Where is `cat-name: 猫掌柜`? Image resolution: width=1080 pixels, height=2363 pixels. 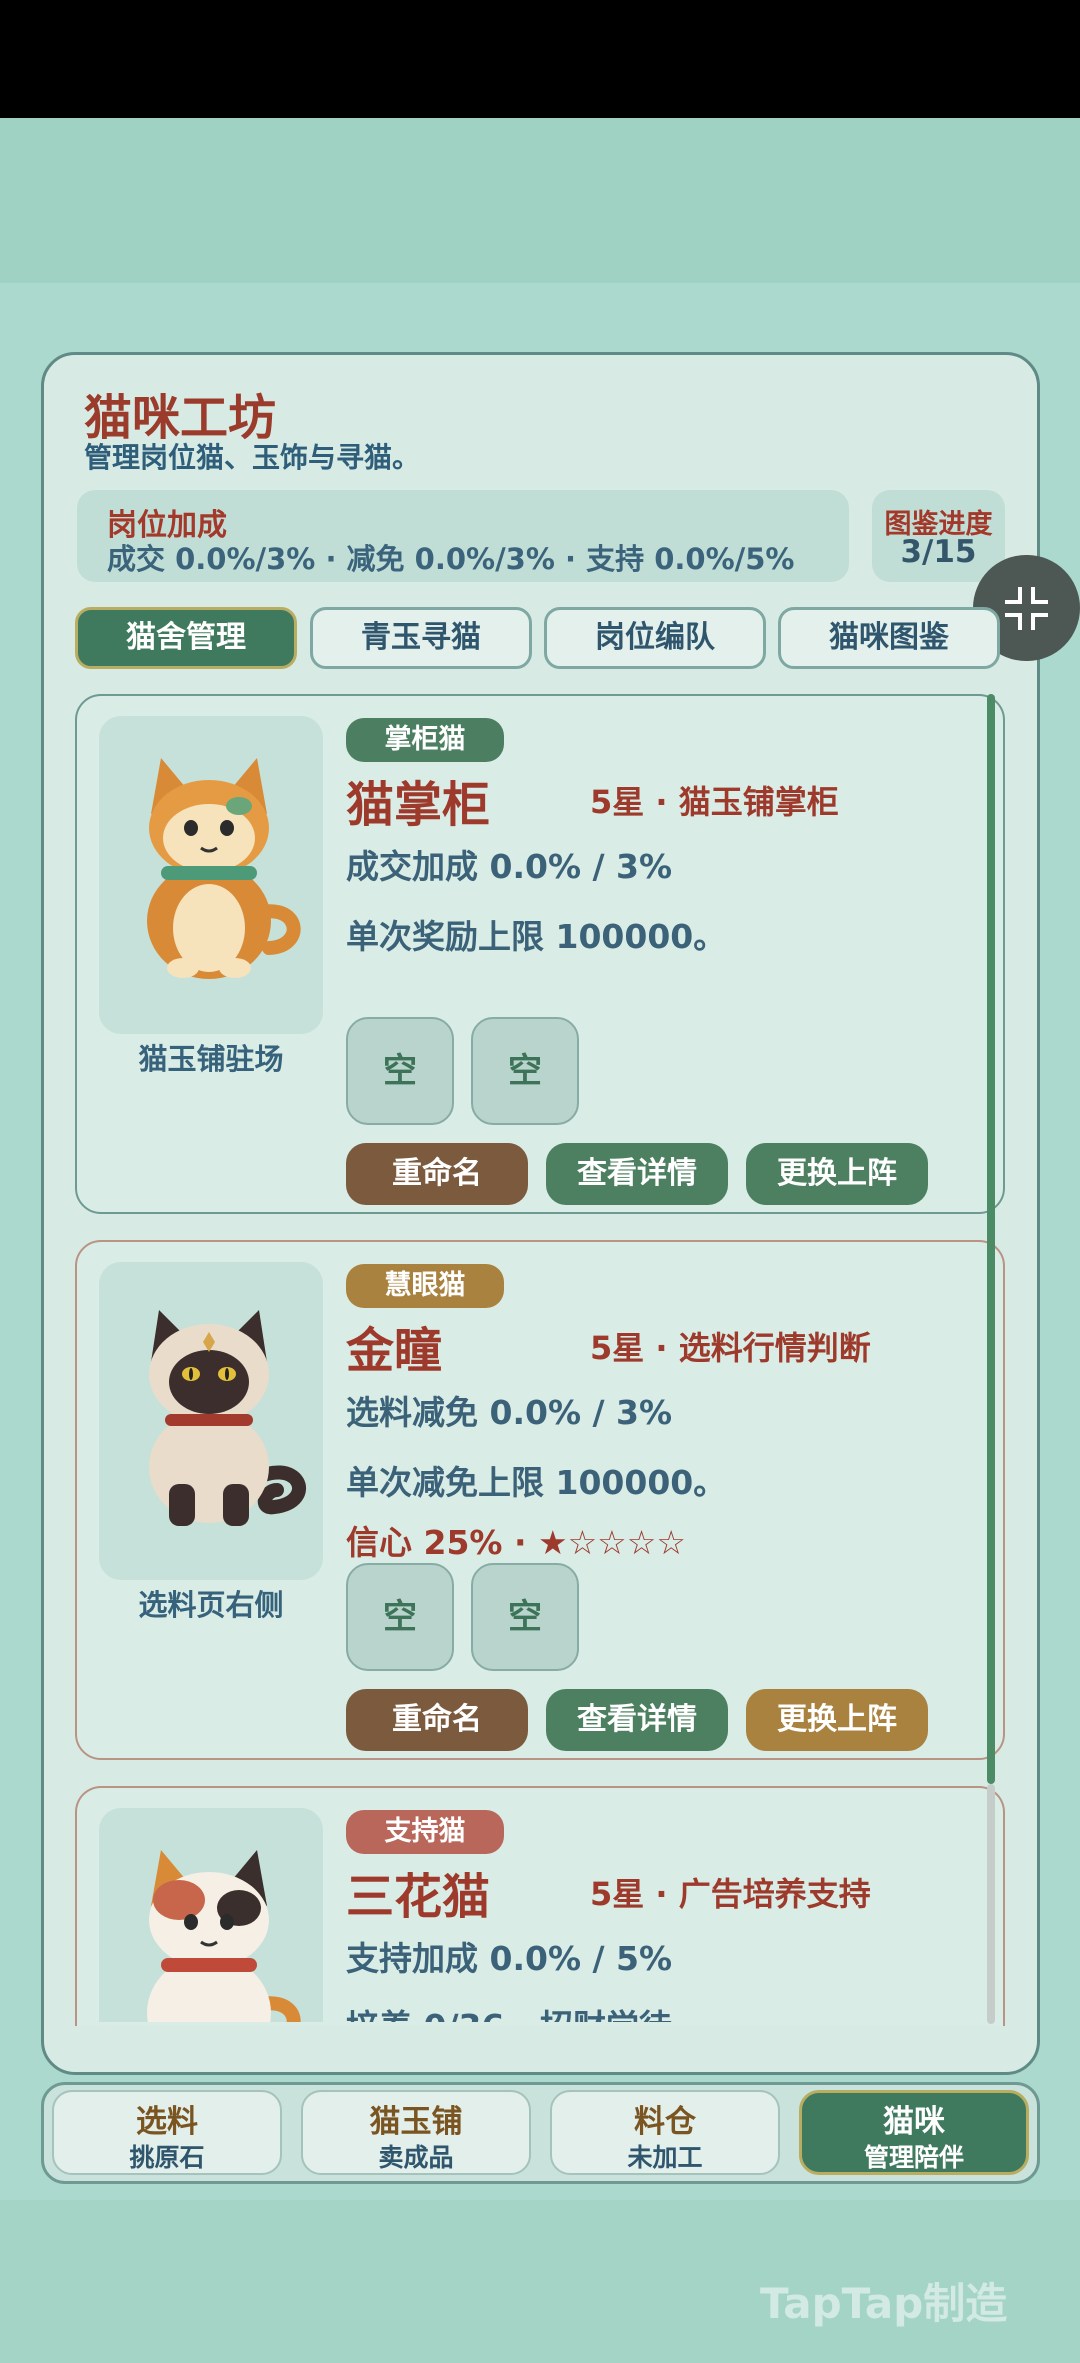 cat-name: 猫掌柜 is located at coordinates (418, 805).